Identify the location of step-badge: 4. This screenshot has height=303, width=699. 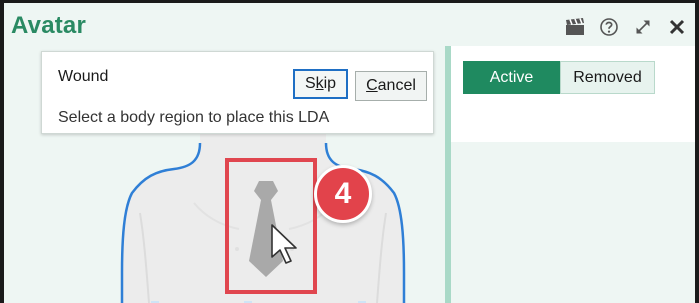
(343, 194).